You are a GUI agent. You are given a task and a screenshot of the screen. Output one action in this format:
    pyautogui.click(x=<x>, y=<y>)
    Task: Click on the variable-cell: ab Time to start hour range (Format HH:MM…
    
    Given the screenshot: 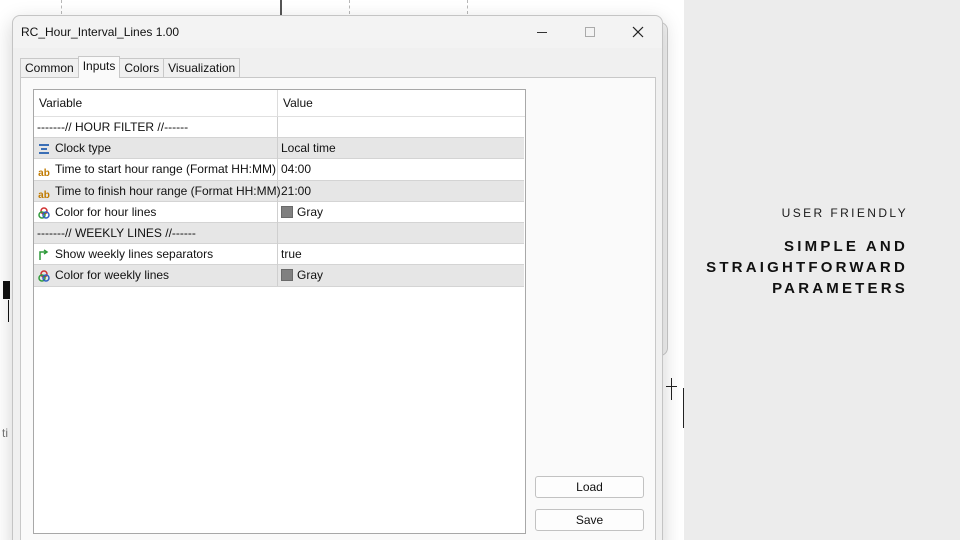 What is the action you would take?
    pyautogui.click(x=156, y=170)
    